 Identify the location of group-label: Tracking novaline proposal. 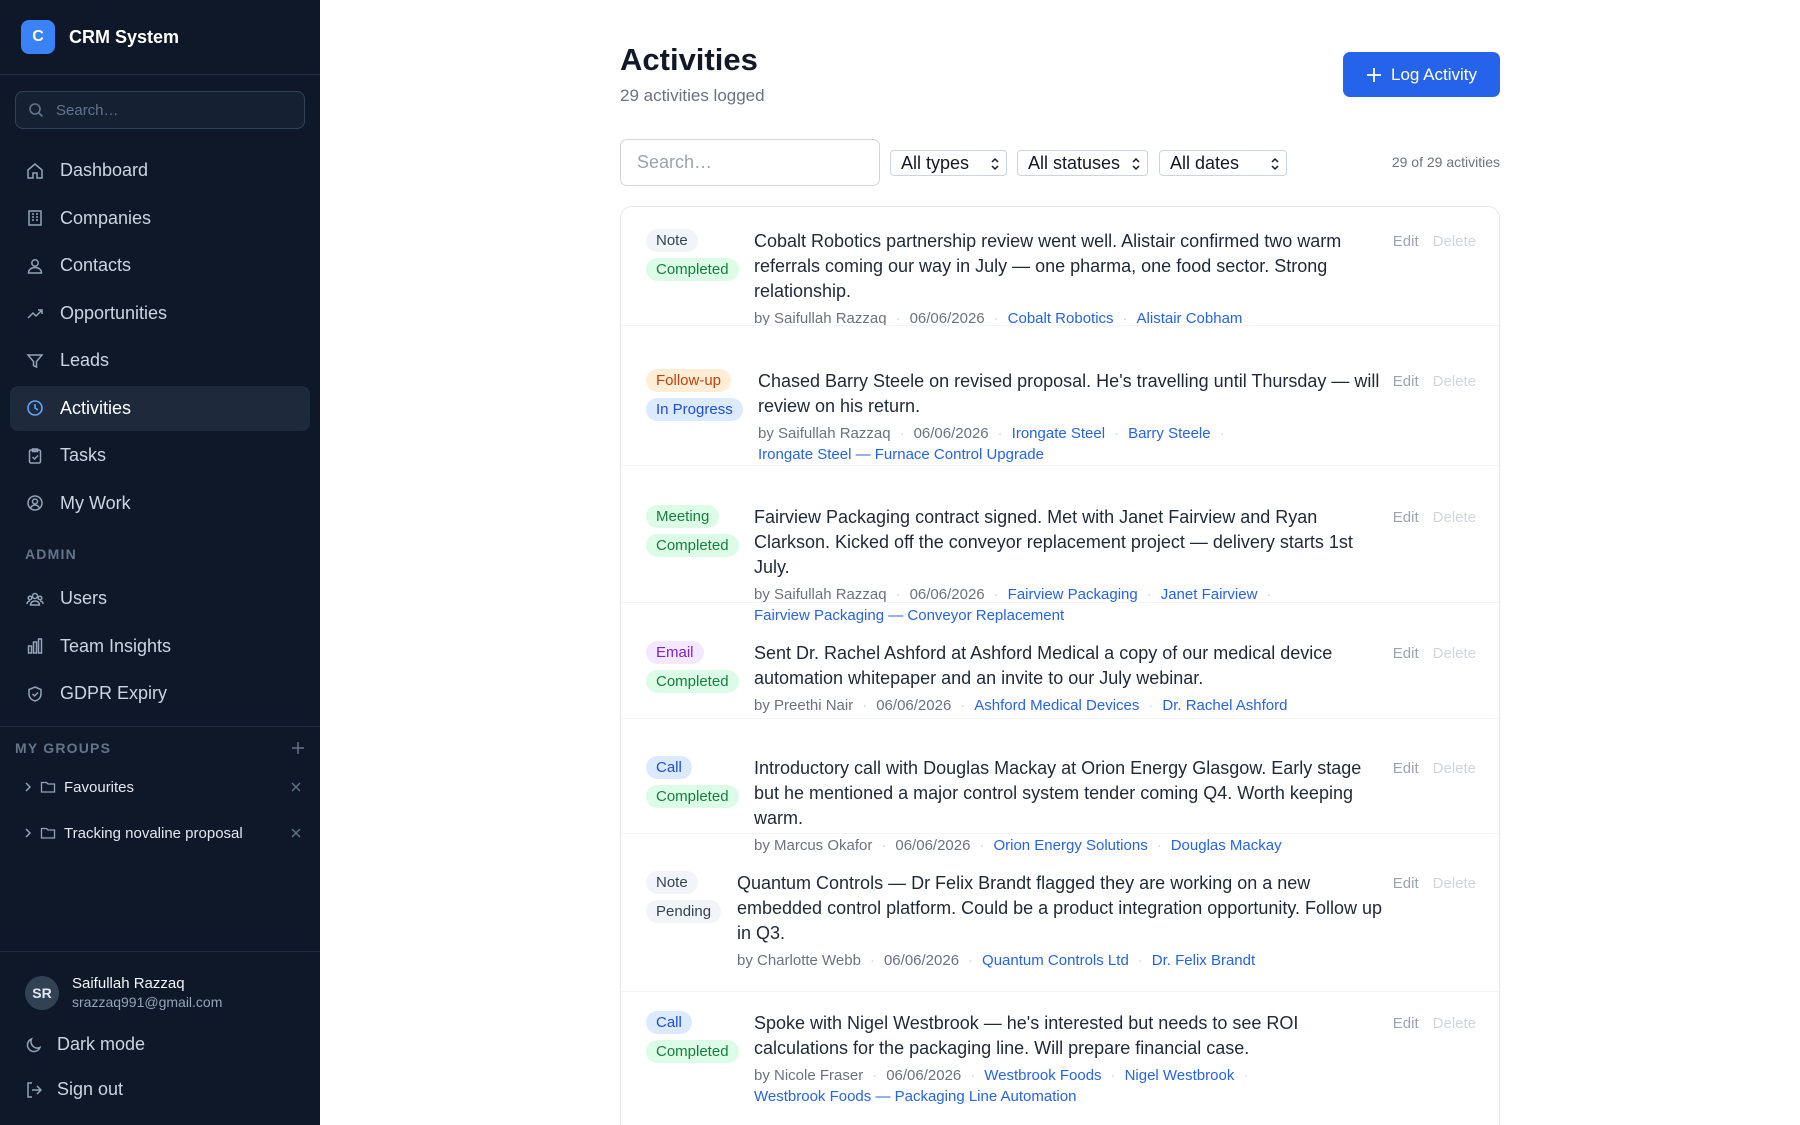
(153, 833).